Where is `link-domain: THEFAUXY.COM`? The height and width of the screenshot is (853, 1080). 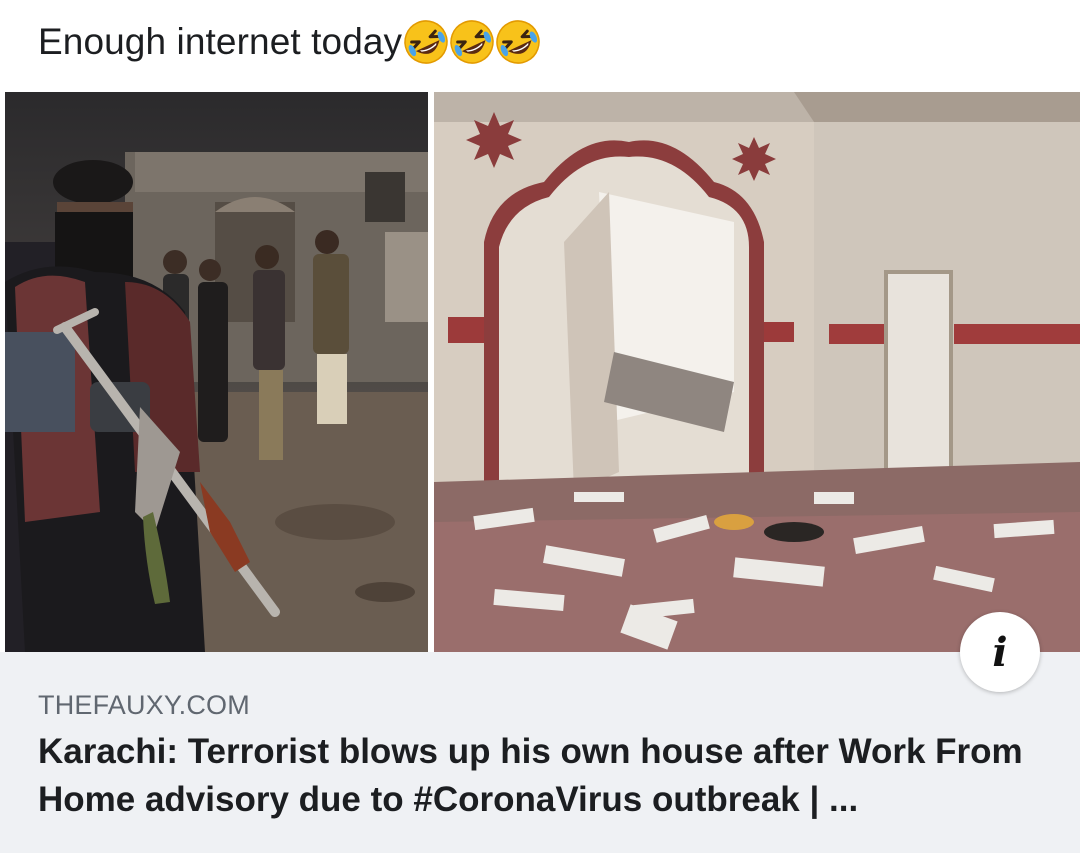
link-domain: THEFAUXY.COM is located at coordinates (144, 705).